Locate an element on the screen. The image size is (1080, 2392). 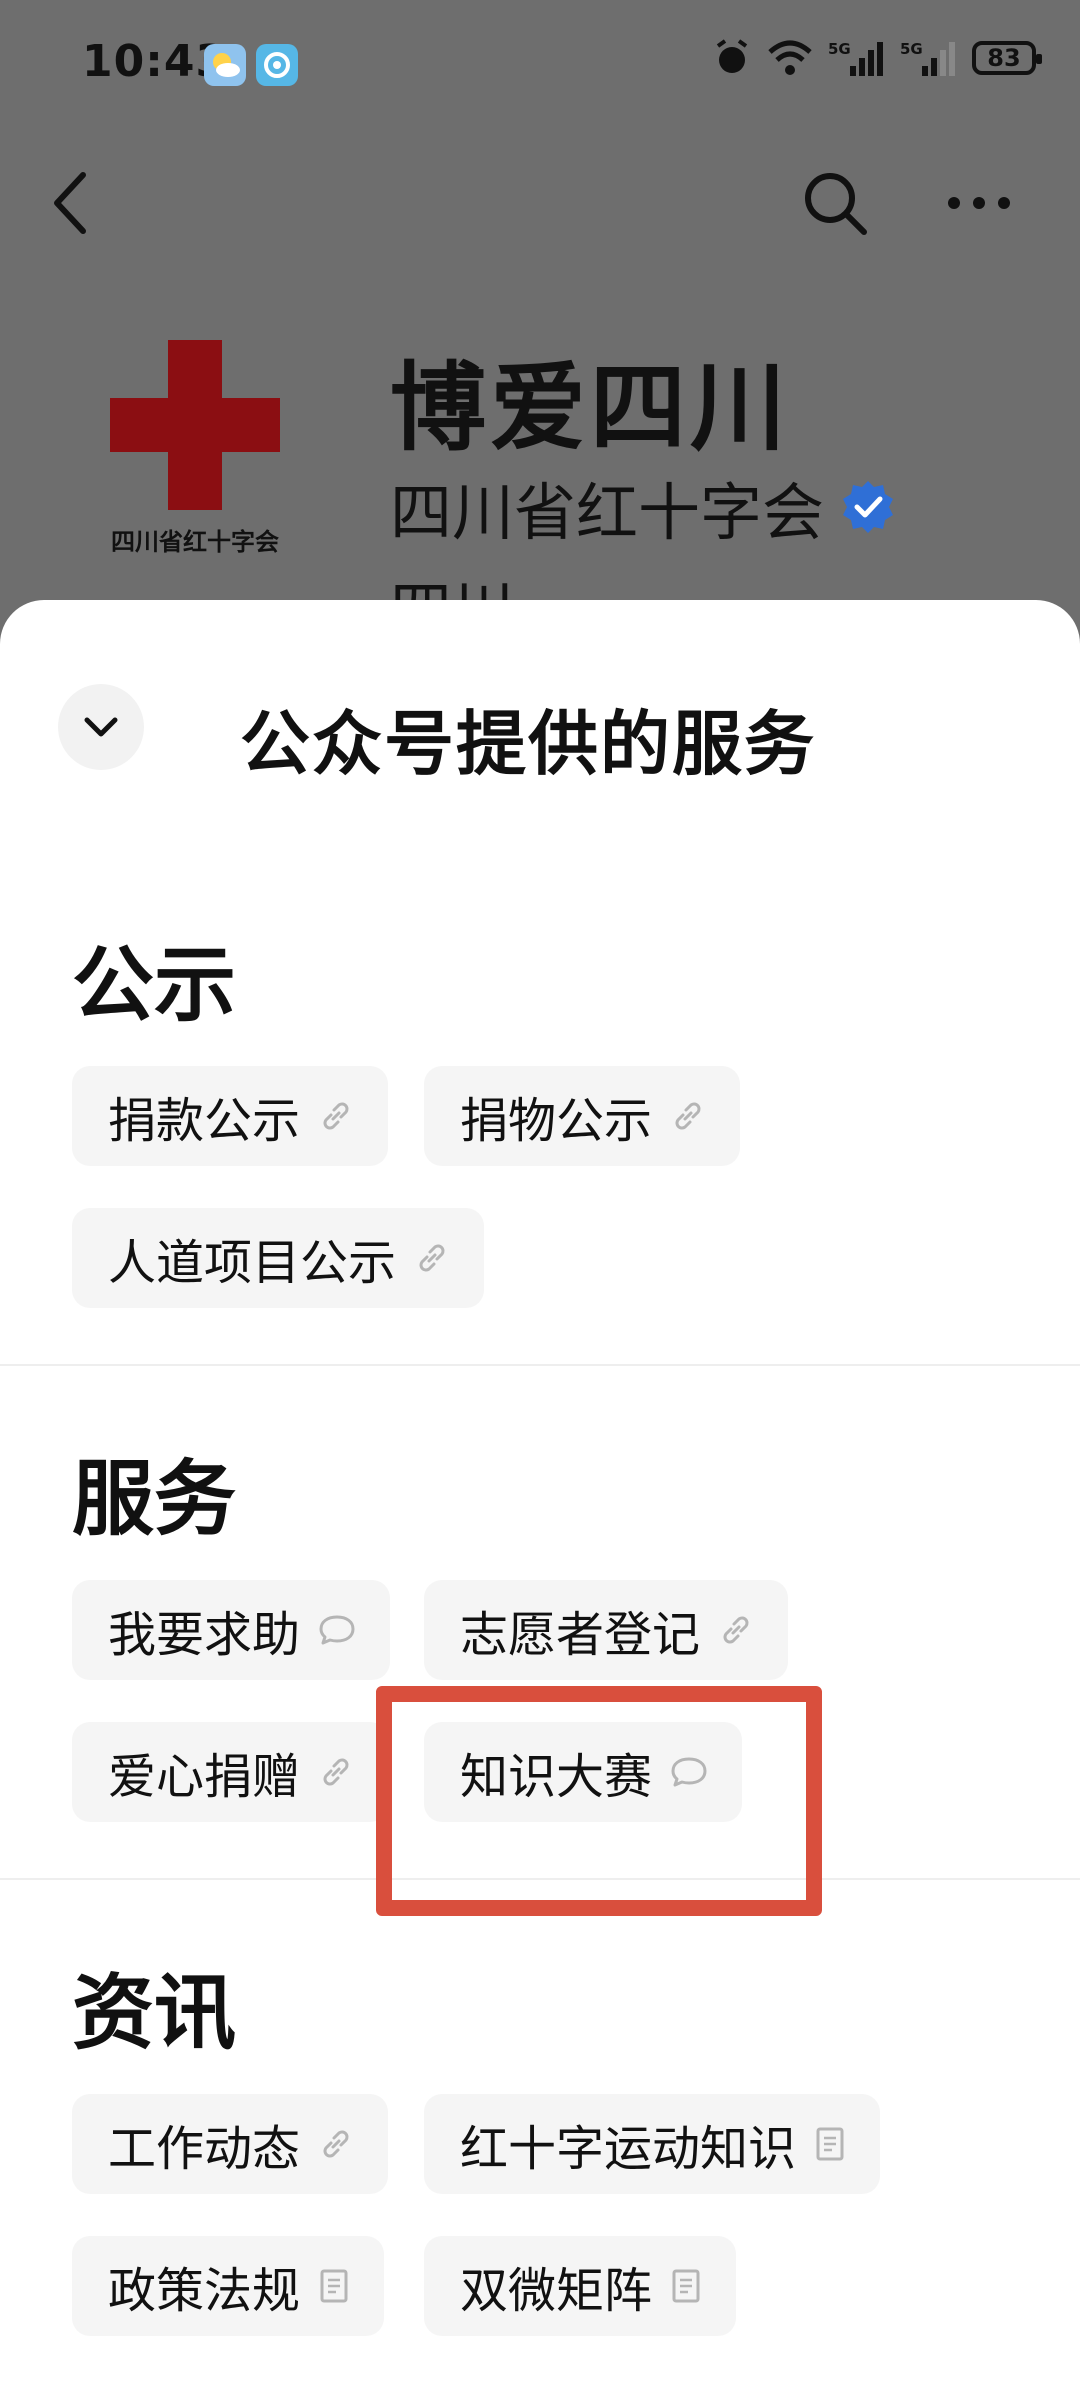
service-chip-donation-public: 捐款公示 is located at coordinates (230, 1116).